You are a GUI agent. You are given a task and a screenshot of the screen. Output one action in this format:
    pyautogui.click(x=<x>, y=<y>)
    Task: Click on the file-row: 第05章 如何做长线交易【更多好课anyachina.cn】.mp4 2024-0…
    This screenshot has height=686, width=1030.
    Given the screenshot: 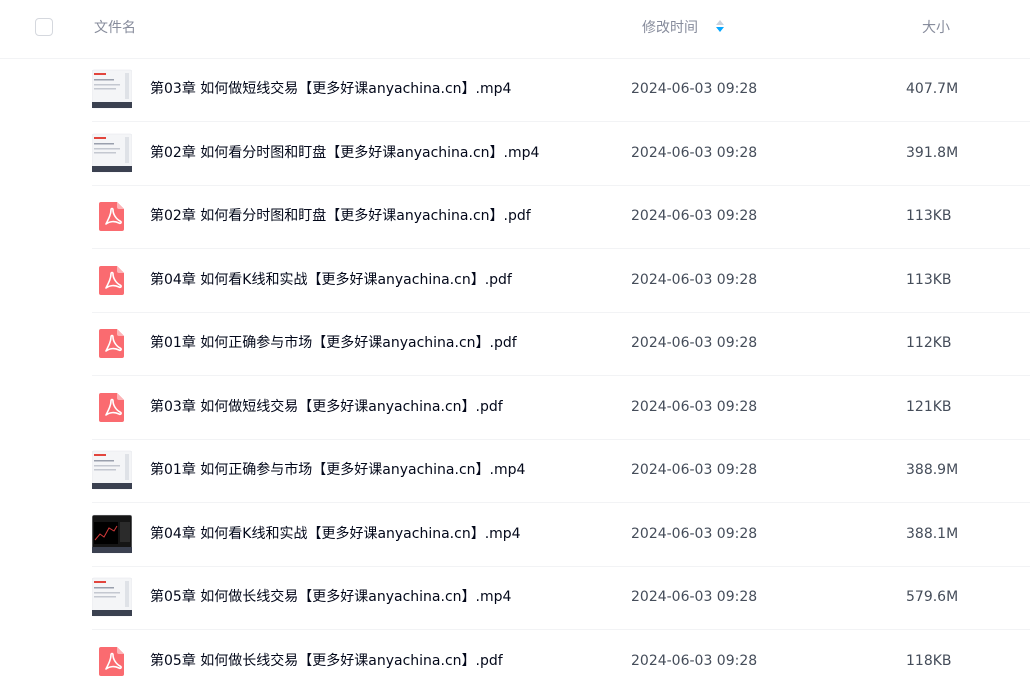 What is the action you would take?
    pyautogui.click(x=560, y=598)
    